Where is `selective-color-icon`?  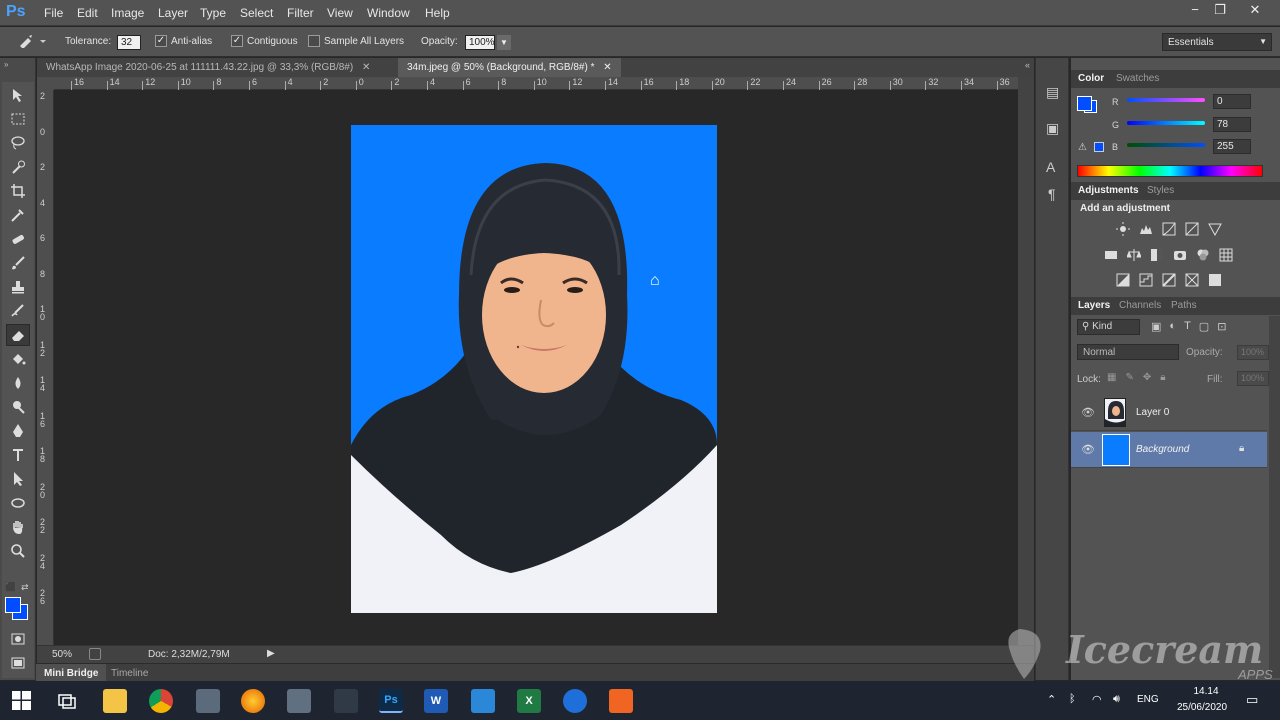 selective-color-icon is located at coordinates (1215, 280).